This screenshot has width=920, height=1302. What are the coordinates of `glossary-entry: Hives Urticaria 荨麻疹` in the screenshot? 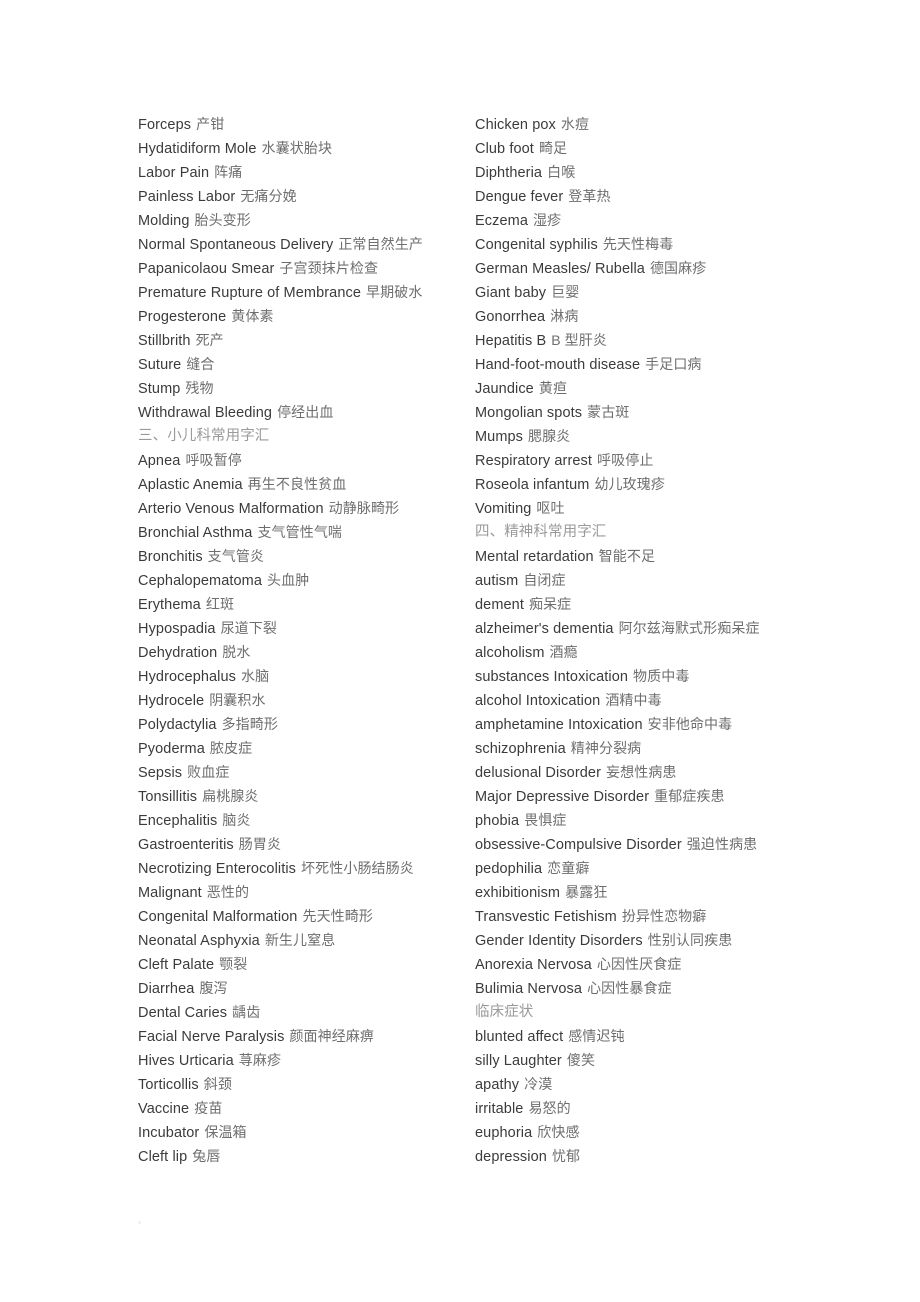 It's located at (305, 1060).